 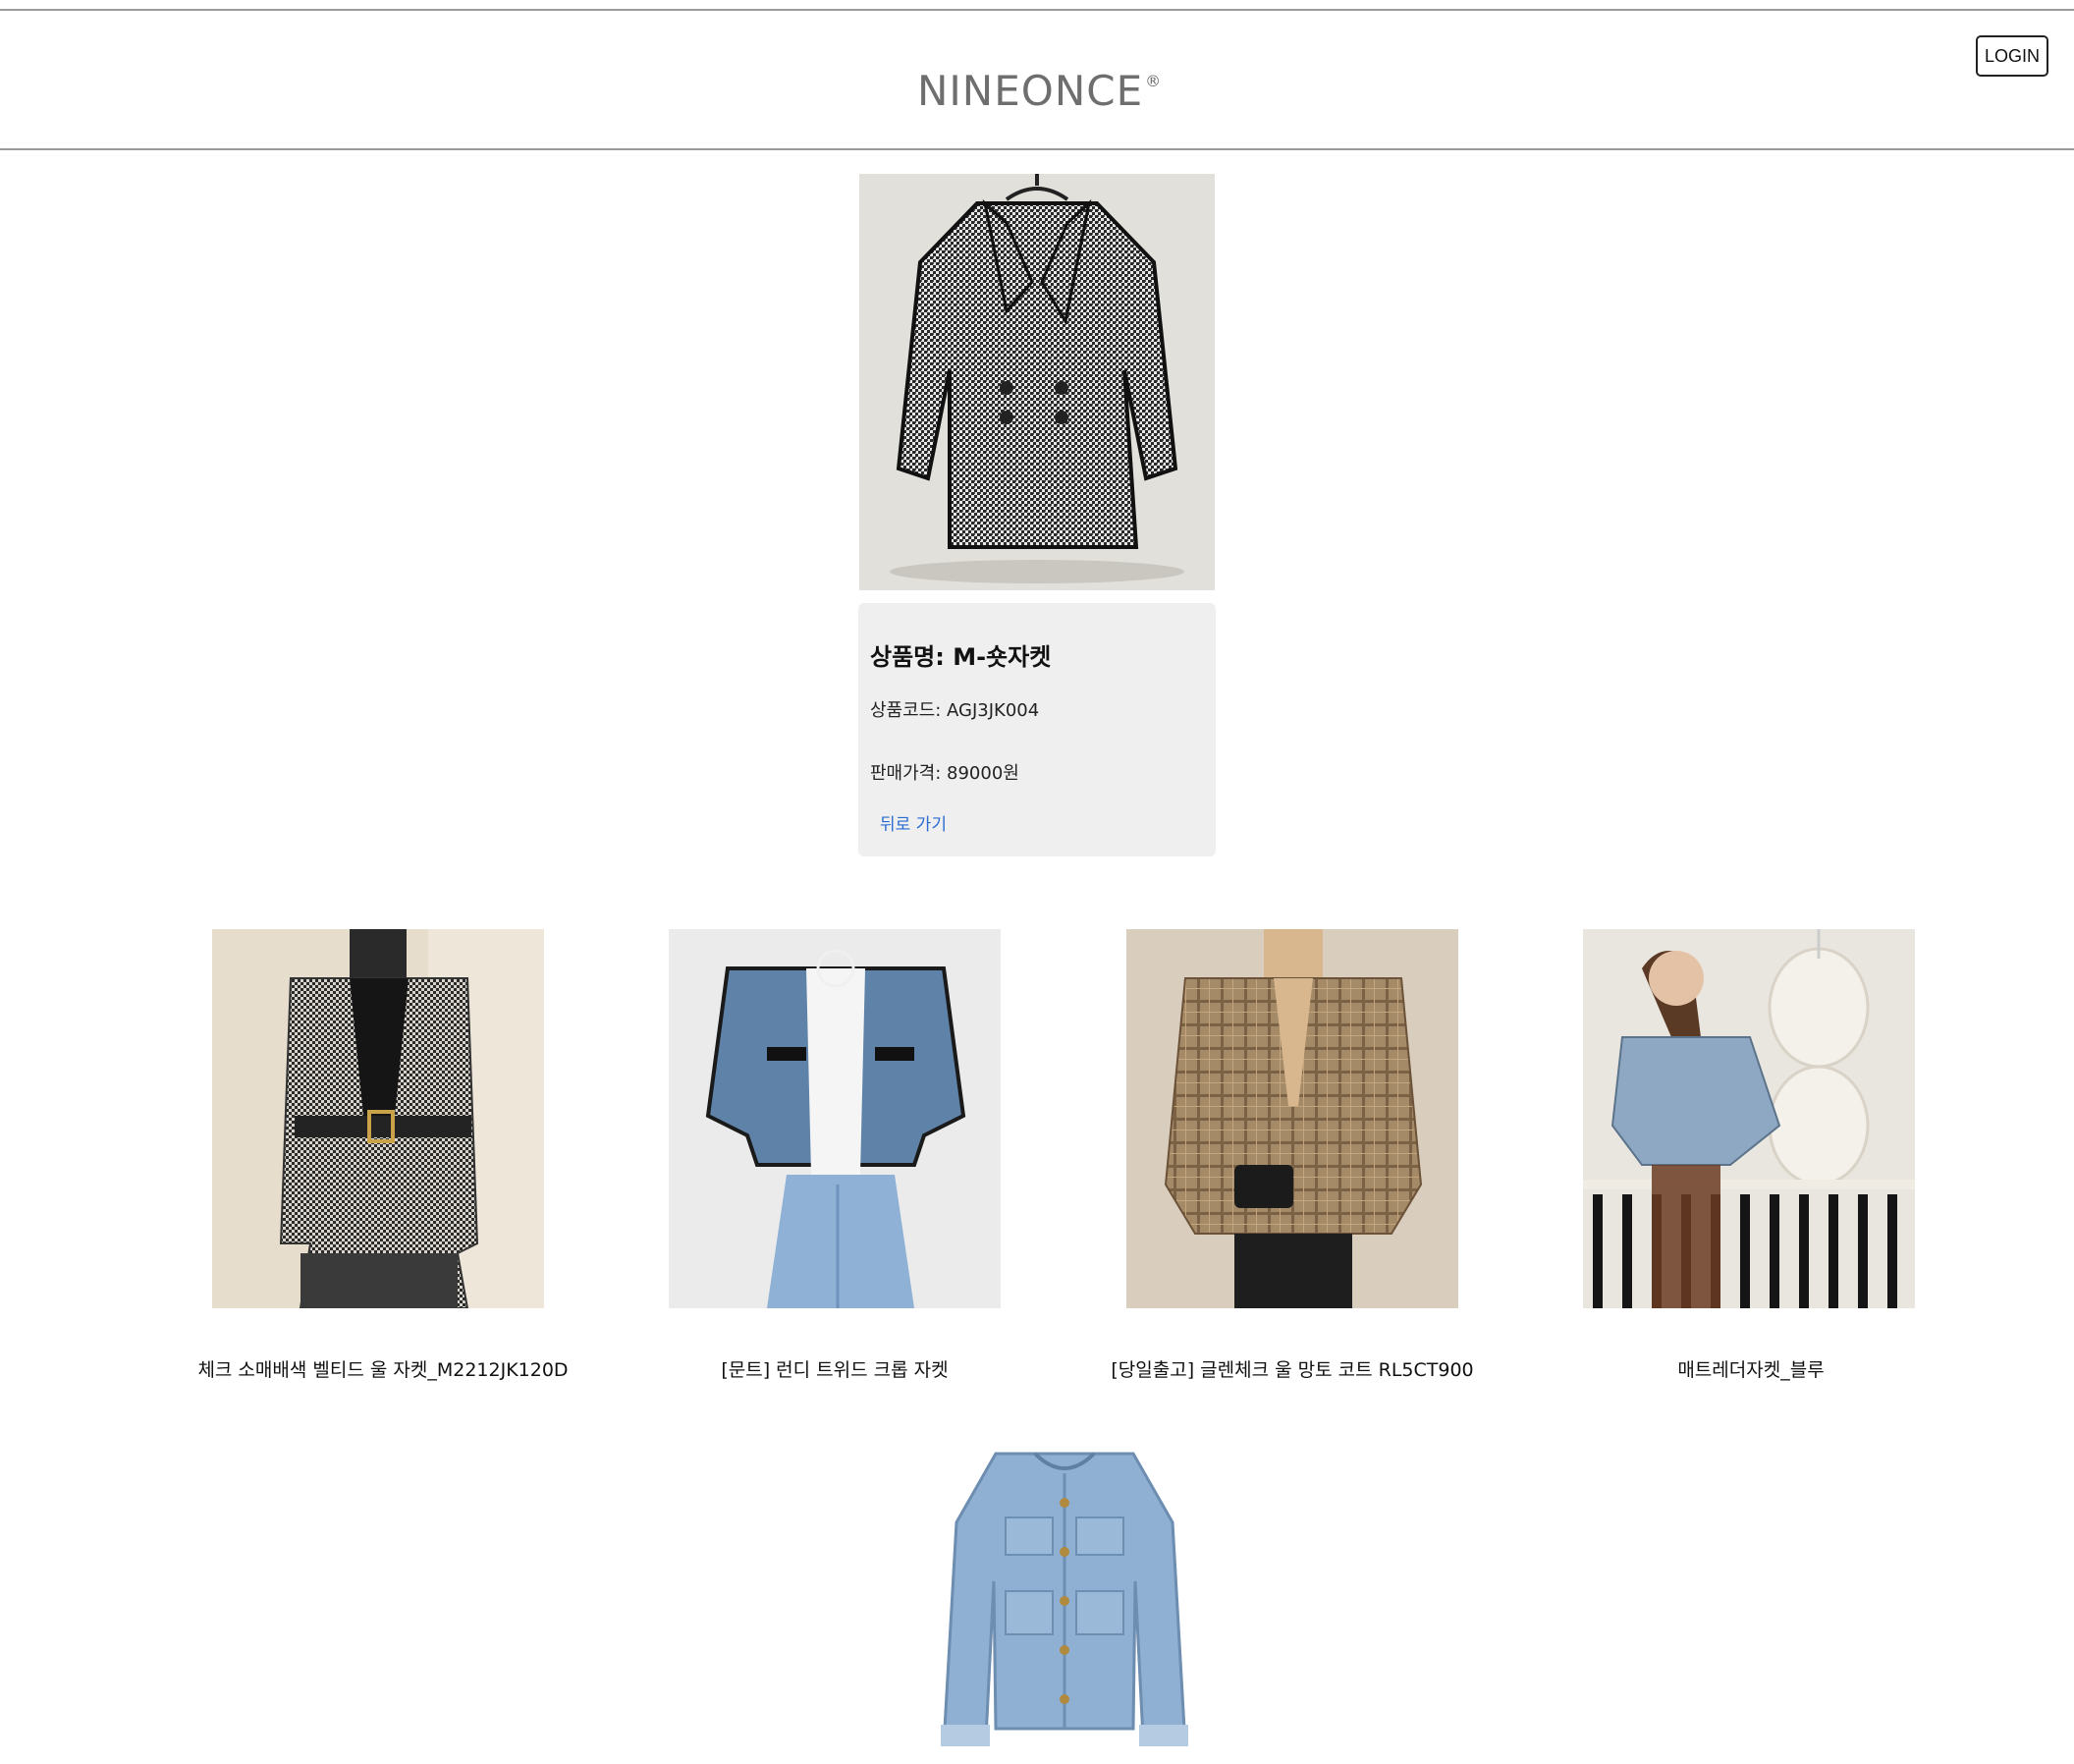 I want to click on belted-check-jacket-illustration, so click(x=378, y=1119).